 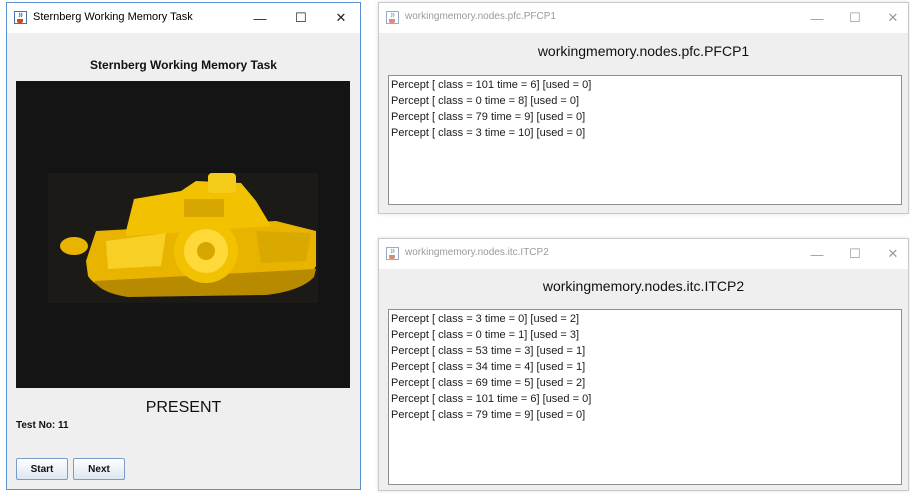 What do you see at coordinates (99, 469) in the screenshot?
I see `next-button: Next` at bounding box center [99, 469].